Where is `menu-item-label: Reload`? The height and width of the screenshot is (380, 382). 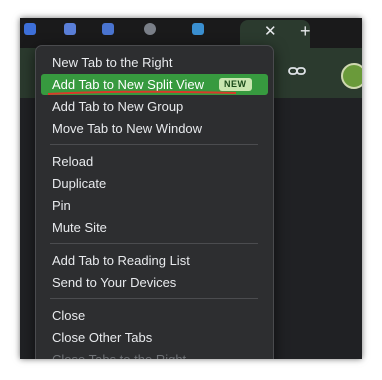
menu-item-label: Reload is located at coordinates (73, 161).